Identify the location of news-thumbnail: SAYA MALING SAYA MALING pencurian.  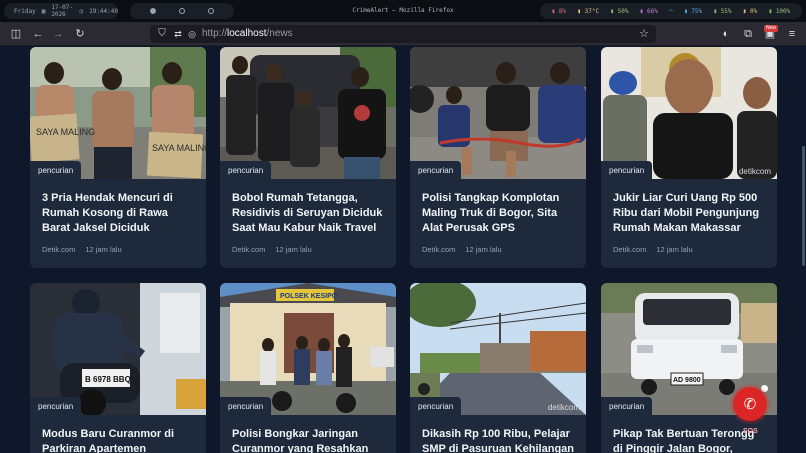
(118, 113).